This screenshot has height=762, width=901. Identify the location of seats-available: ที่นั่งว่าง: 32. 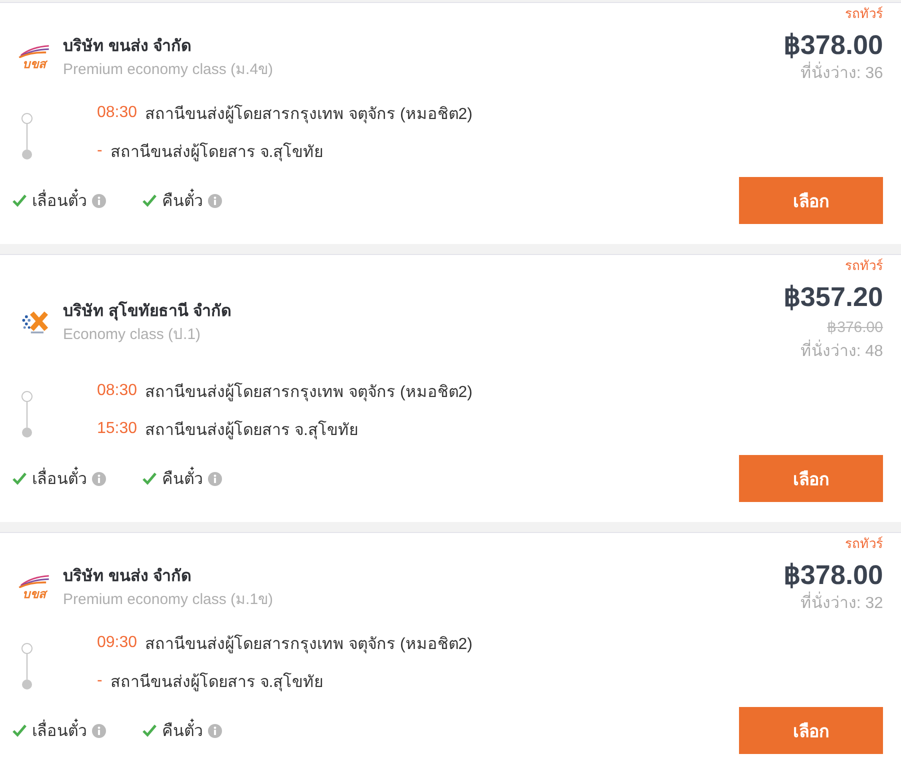
(841, 604).